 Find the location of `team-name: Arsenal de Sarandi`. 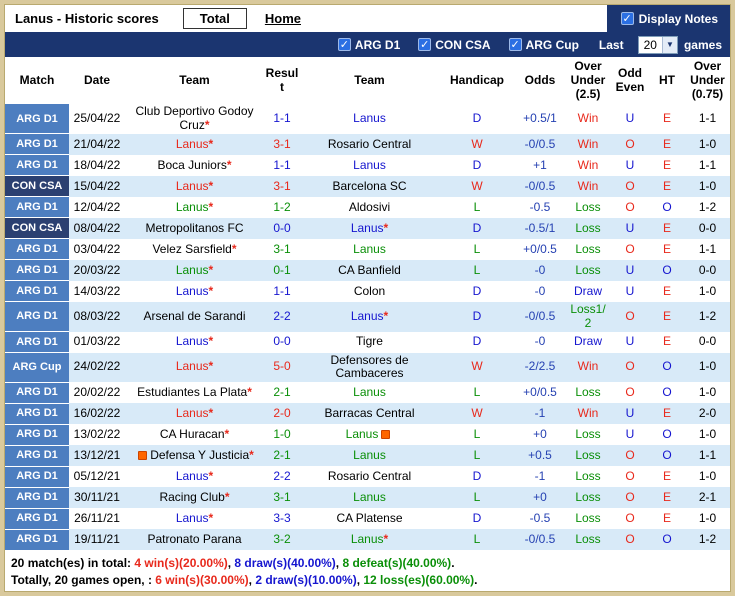

team-name: Arsenal de Sarandi is located at coordinates (194, 316).